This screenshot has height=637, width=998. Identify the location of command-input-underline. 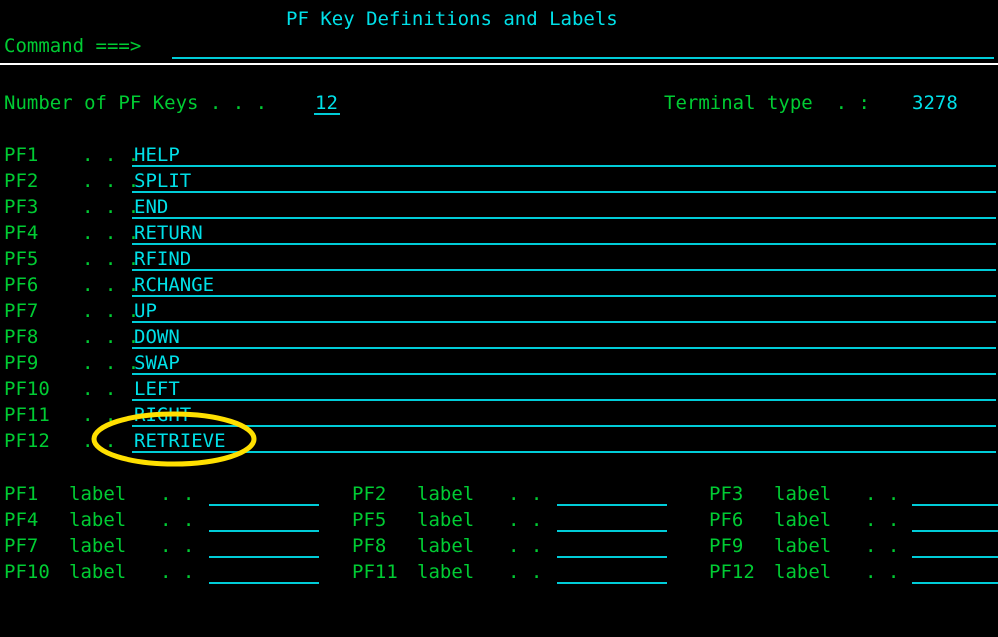
(583, 58).